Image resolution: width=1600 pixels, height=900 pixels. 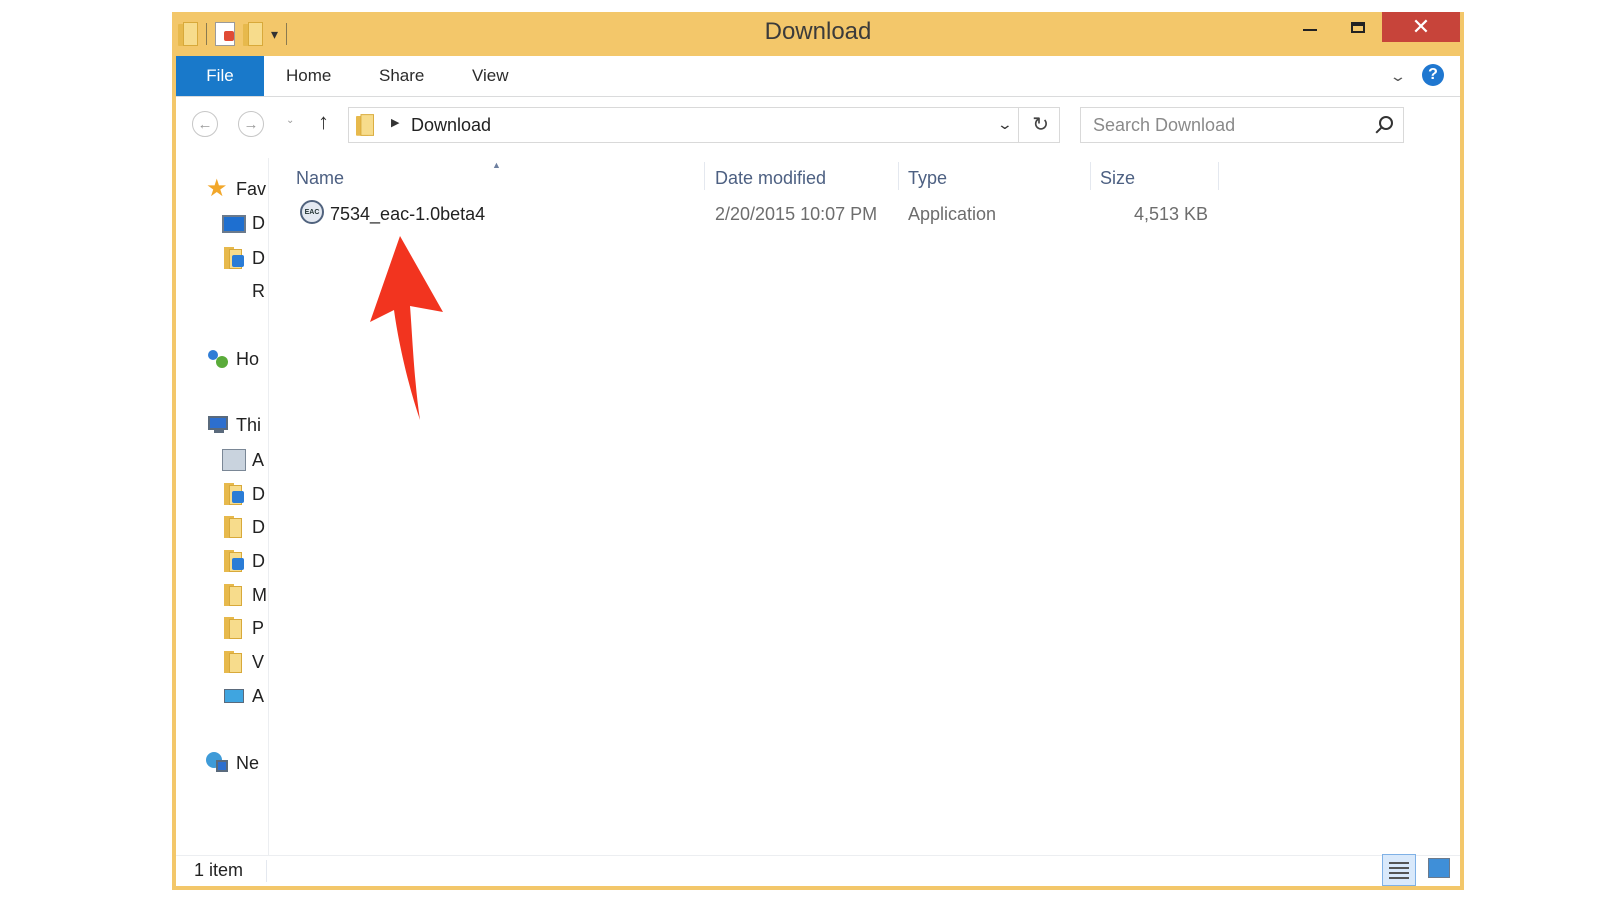 I want to click on up-button: ↑, so click(x=323, y=122).